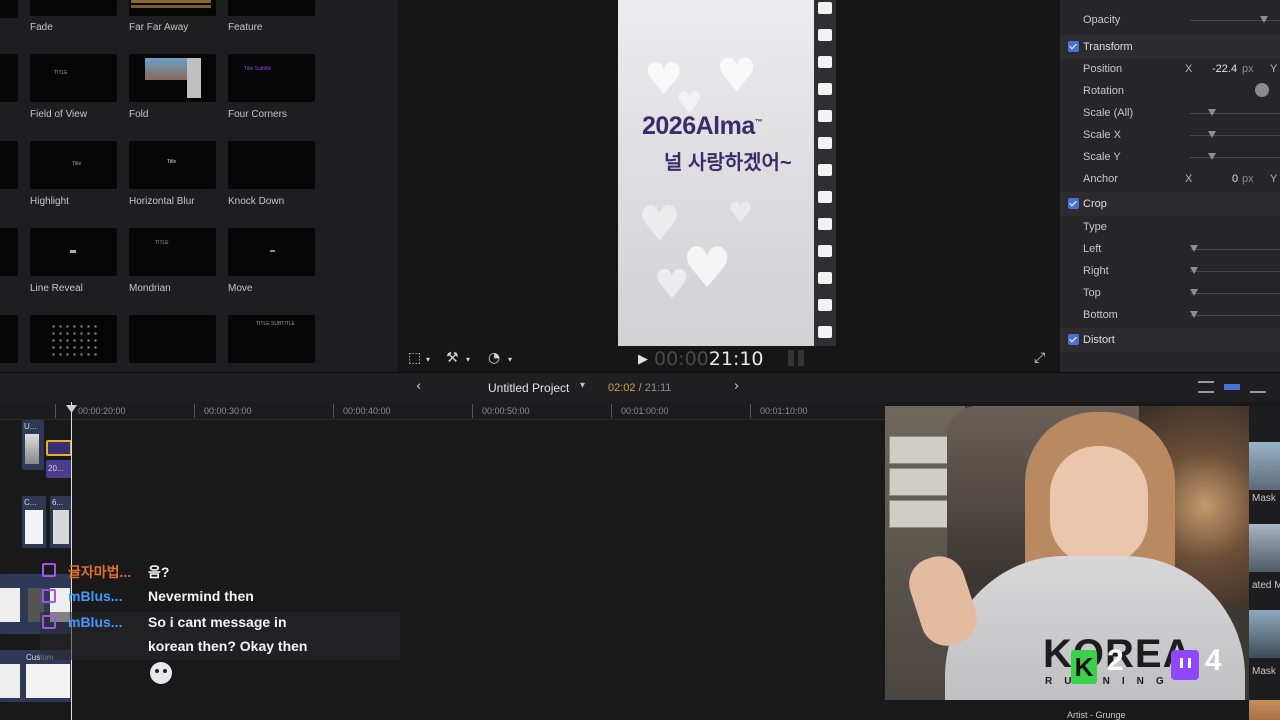  What do you see at coordinates (494, 358) in the screenshot?
I see `speed-gauge-icon: ◔` at bounding box center [494, 358].